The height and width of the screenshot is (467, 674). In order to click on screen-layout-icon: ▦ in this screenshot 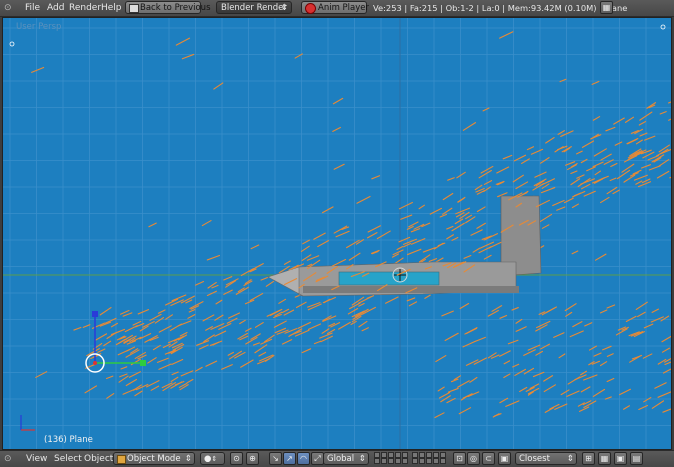, I will do `click(606, 7)`.